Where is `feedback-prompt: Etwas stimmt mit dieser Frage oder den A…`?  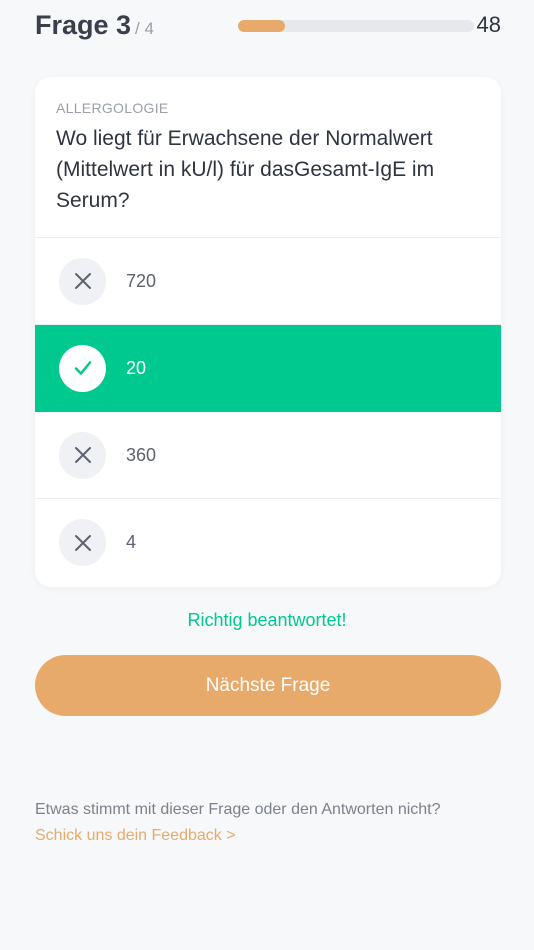
feedback-prompt: Etwas stimmt mit dieser Frage oder den A… is located at coordinates (238, 809).